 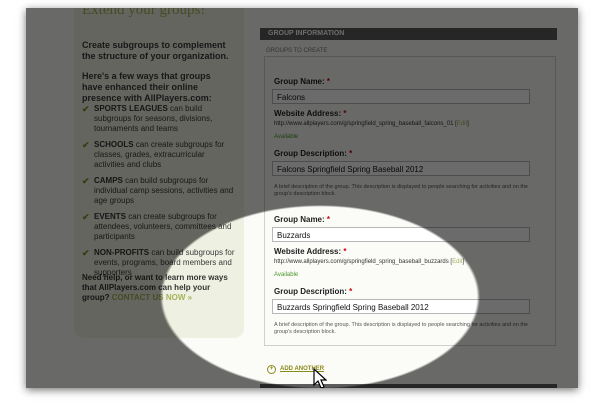 What do you see at coordinates (122, 252) in the screenshot?
I see `list-item-title: NON-PROFITS` at bounding box center [122, 252].